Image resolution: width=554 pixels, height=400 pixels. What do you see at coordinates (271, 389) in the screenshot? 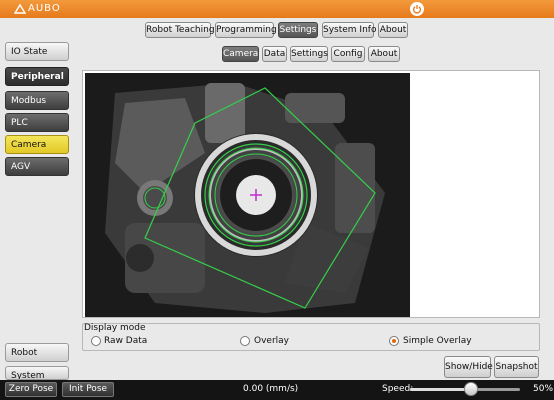
I see `speed-readout: 0.00 (mm/s)` at bounding box center [271, 389].